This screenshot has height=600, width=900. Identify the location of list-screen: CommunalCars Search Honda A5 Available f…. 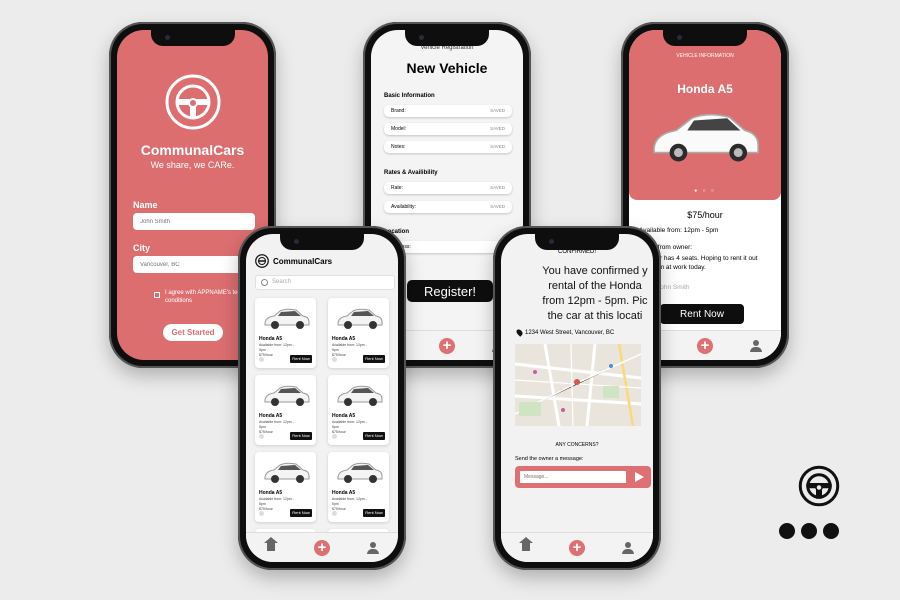
(322, 398).